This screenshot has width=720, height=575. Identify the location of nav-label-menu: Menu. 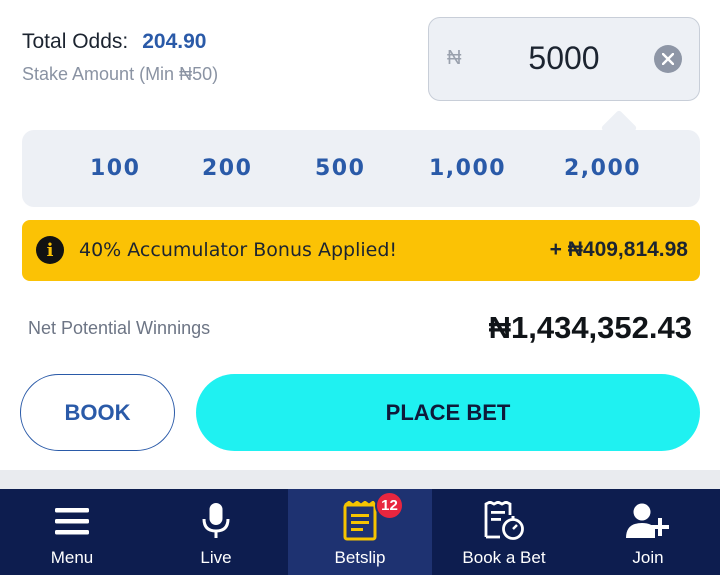
(72, 557).